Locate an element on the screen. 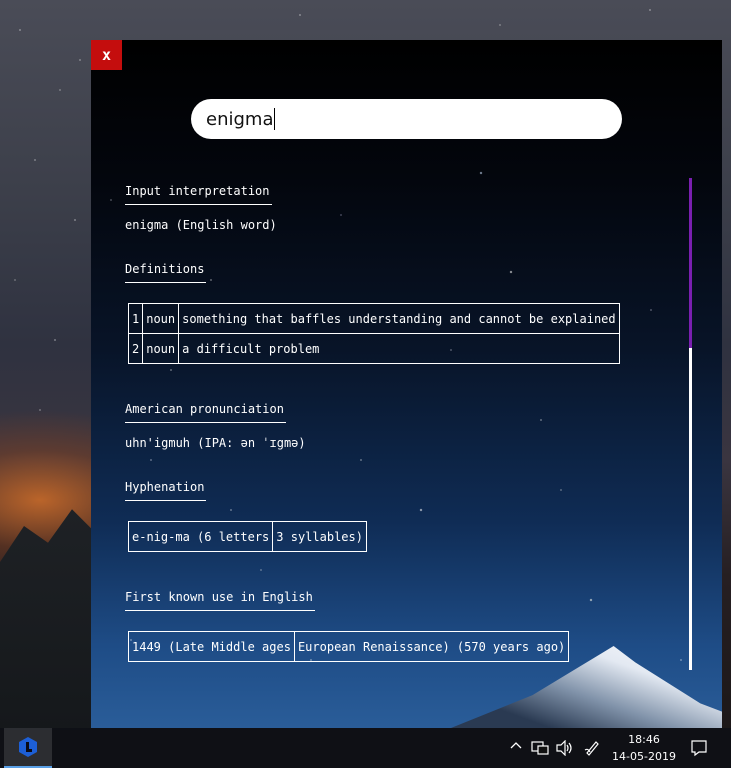 Image resolution: width=731 pixels, height=768 pixels. system-clock: 18:46 14-05-2019 is located at coordinates (644, 748).